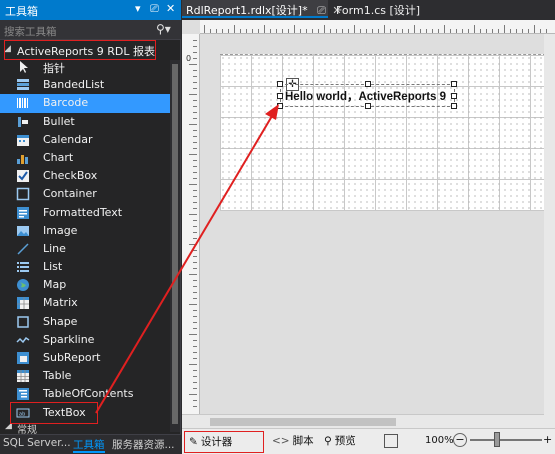 The image size is (555, 454). What do you see at coordinates (497, 439) in the screenshot?
I see `zoom-slider-thumb` at bounding box center [497, 439].